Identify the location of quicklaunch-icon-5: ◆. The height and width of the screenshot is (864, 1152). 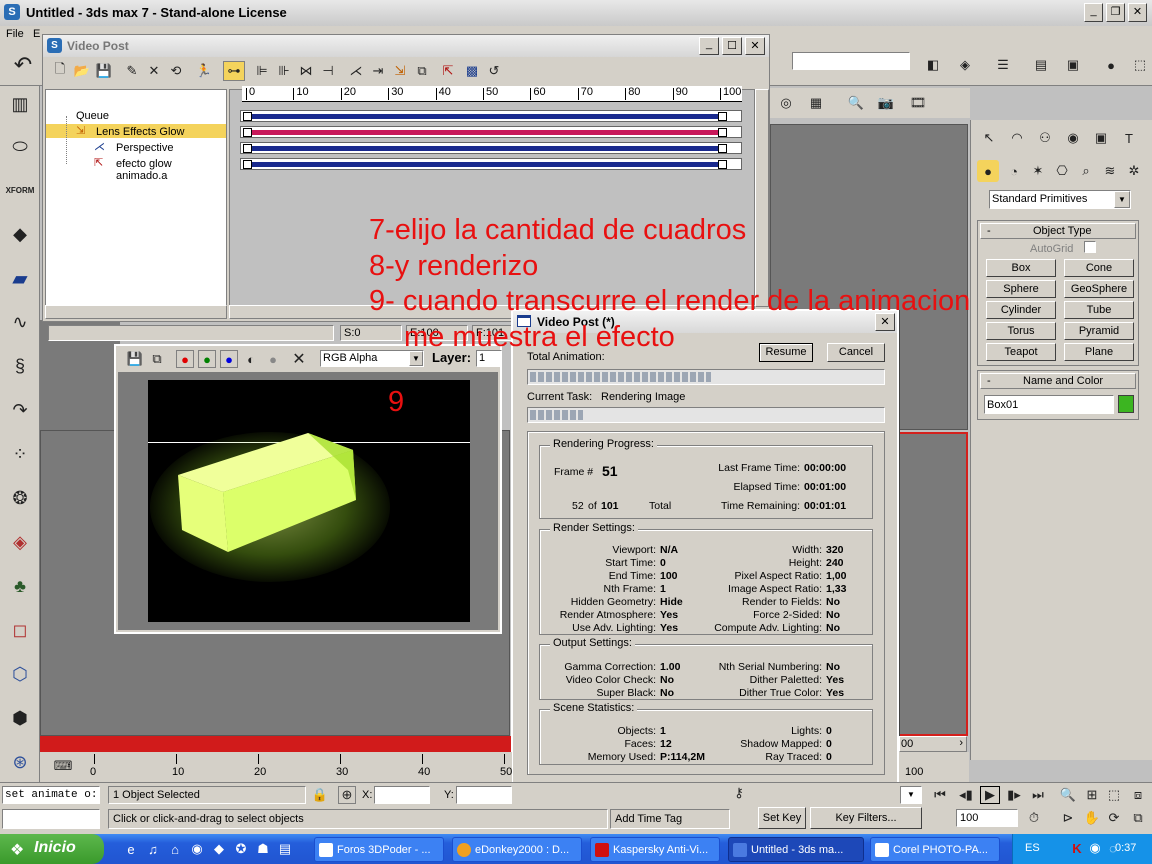
(219, 849).